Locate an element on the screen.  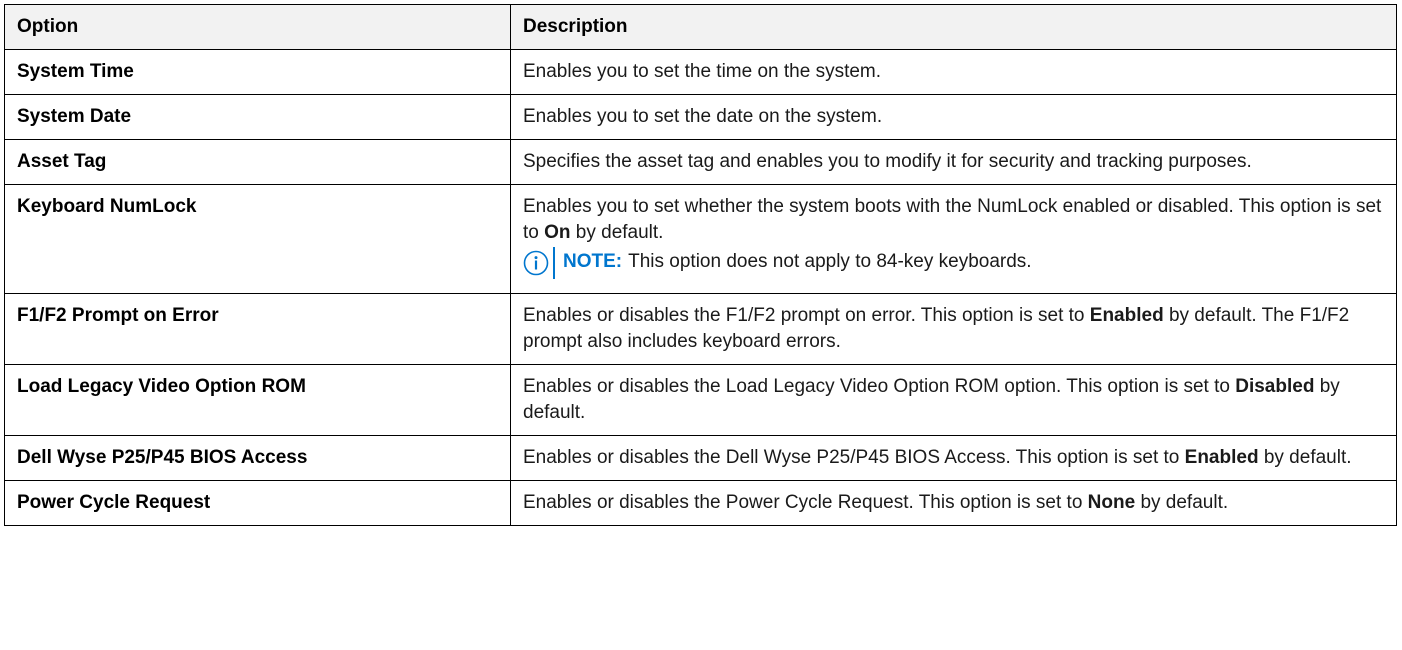
default-value: Disabled is located at coordinates (1275, 386).